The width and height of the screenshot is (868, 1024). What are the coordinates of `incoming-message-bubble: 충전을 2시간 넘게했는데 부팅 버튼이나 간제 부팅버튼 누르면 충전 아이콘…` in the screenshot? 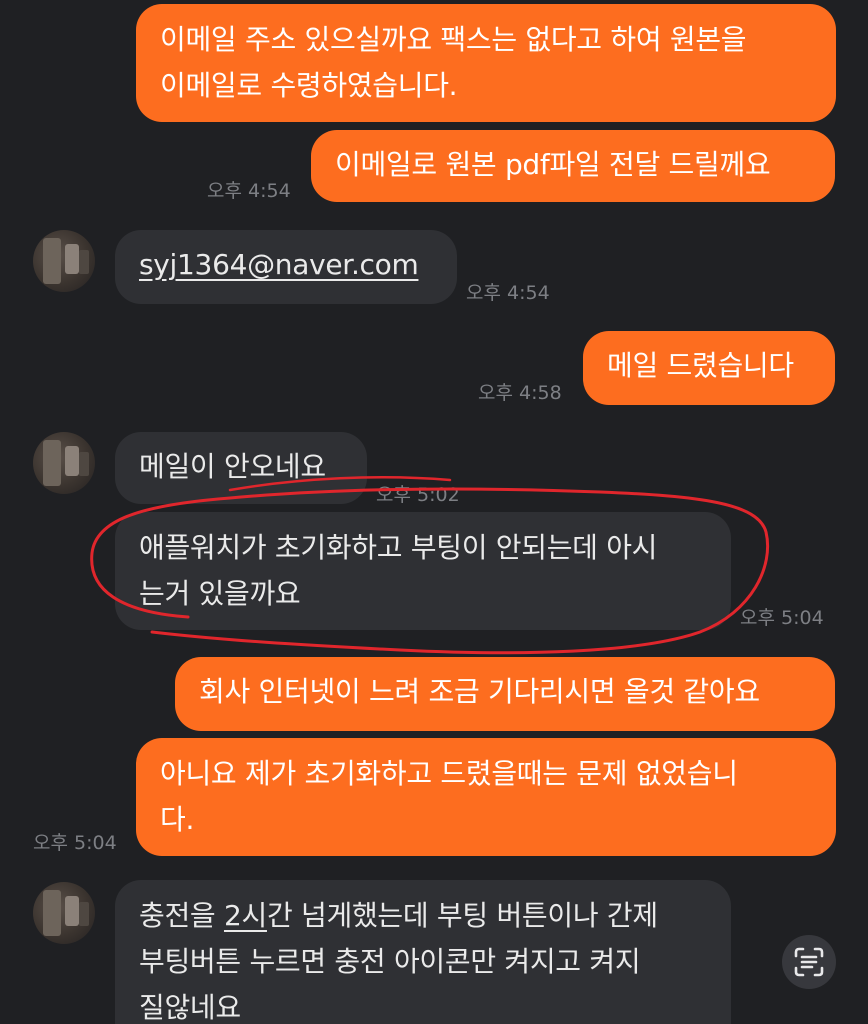 It's located at (423, 952).